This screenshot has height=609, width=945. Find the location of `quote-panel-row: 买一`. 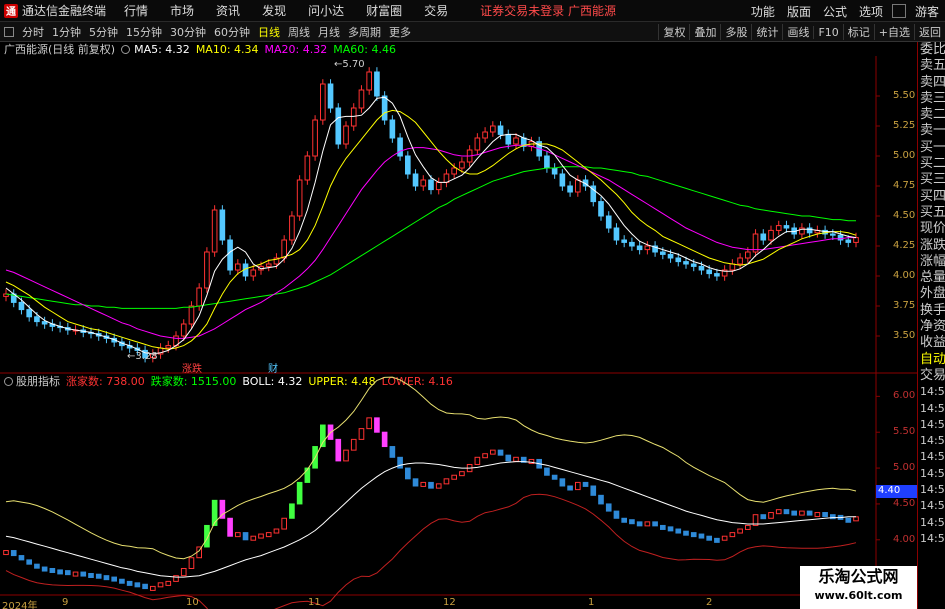

quote-panel-row: 买一 is located at coordinates (931, 148).